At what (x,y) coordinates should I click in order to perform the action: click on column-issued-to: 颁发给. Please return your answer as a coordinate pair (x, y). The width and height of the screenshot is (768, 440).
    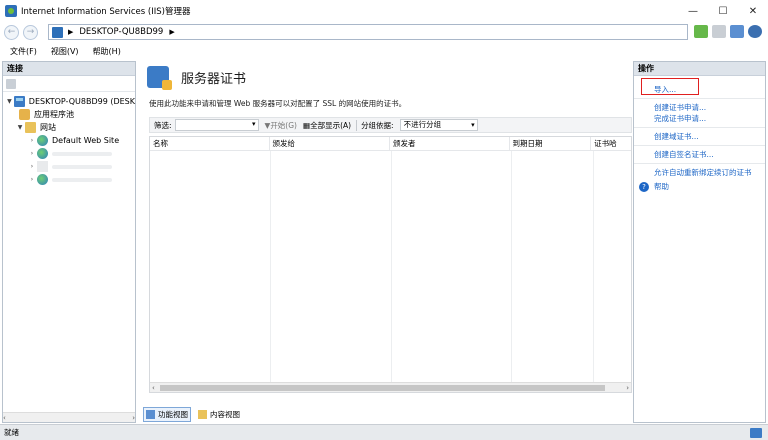
    Looking at the image, I should click on (330, 143).